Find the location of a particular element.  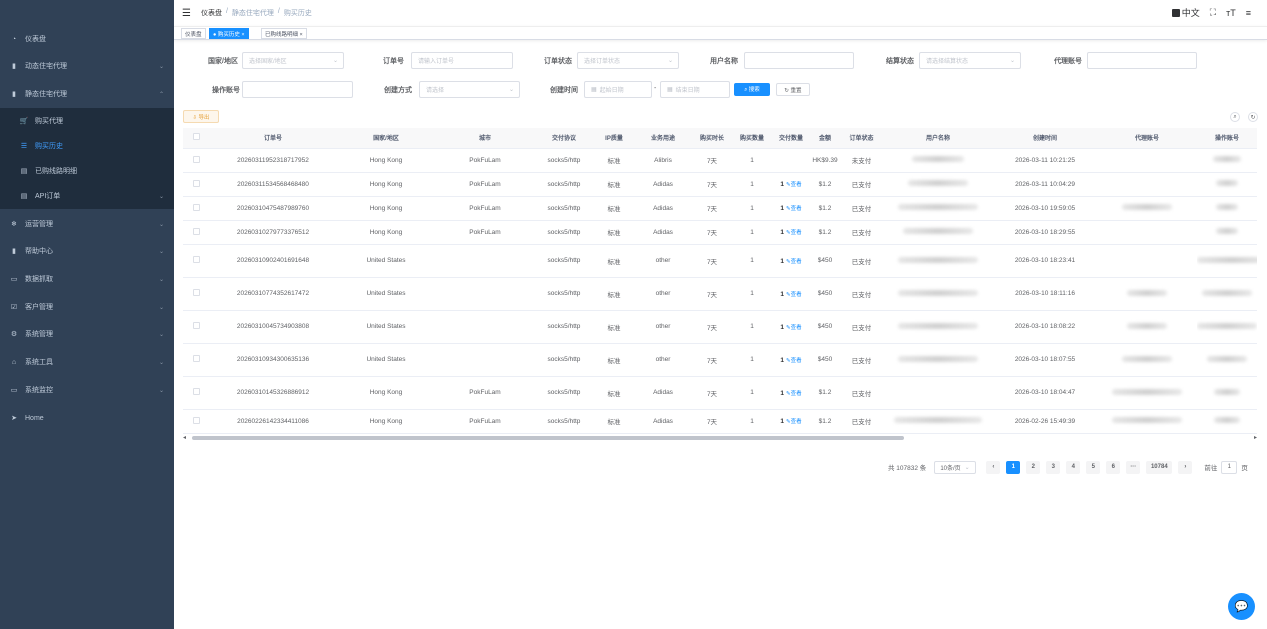

goto-page-input: 1 is located at coordinates (1229, 467).